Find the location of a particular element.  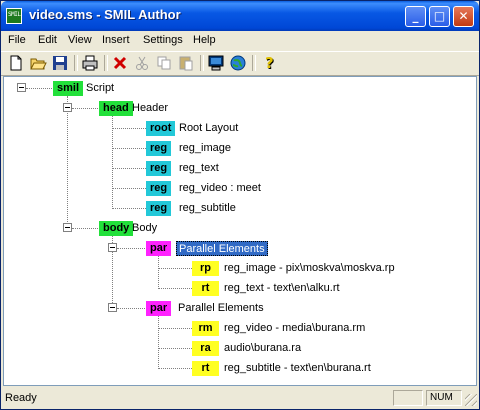

resize-grip is located at coordinates (471, 400).